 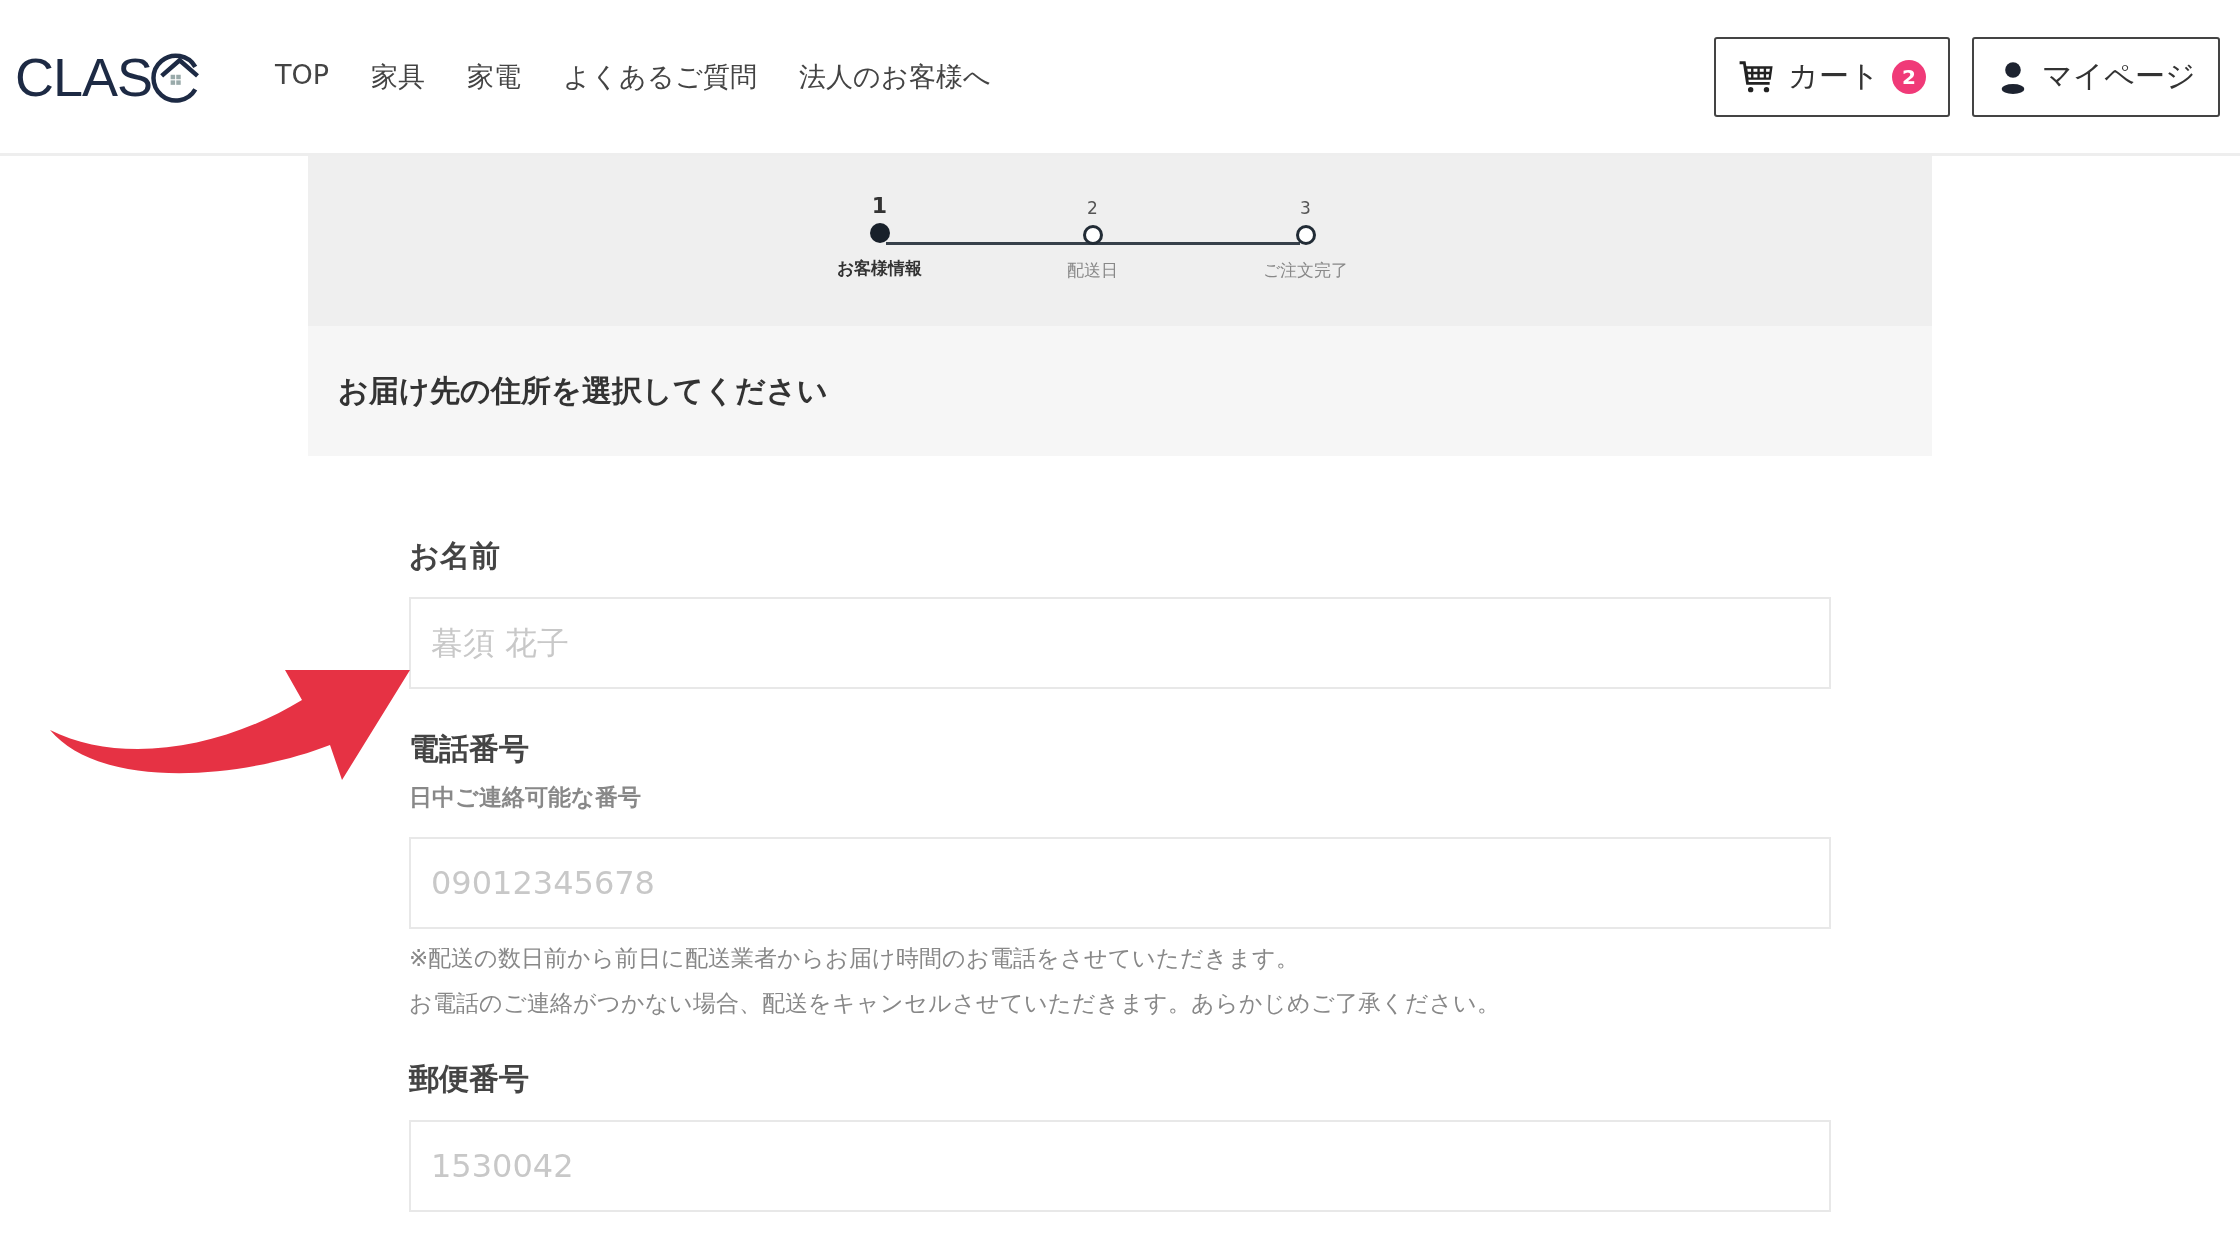 I want to click on cart-count-badge: 2, so click(x=1909, y=76).